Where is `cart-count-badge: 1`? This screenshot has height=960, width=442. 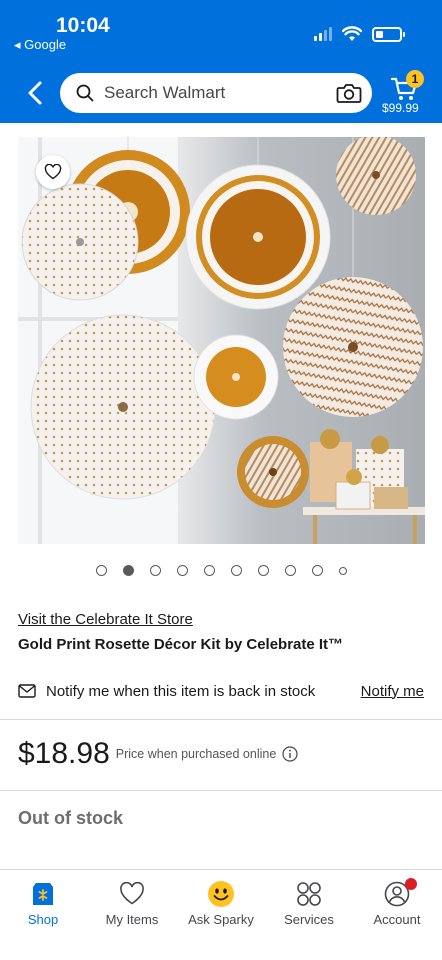
cart-count-badge: 1 is located at coordinates (415, 79).